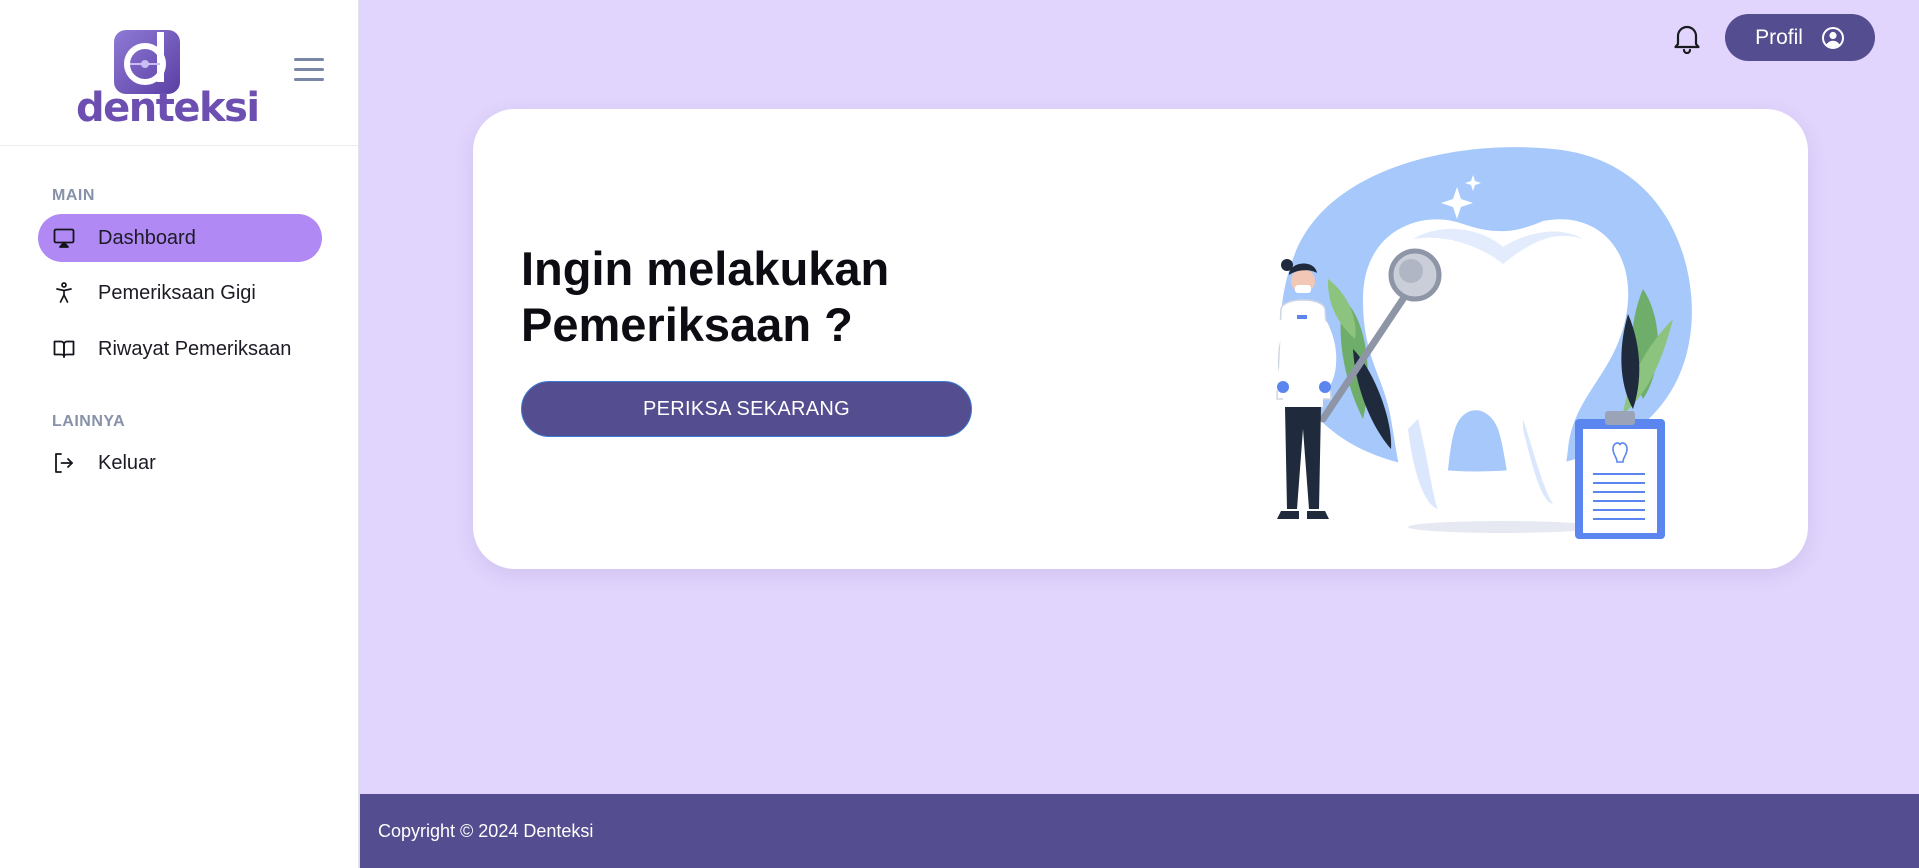 This screenshot has height=868, width=1919. What do you see at coordinates (705, 296) in the screenshot?
I see `hero-headline: Ingin melakukan Pemeriksaan ?` at bounding box center [705, 296].